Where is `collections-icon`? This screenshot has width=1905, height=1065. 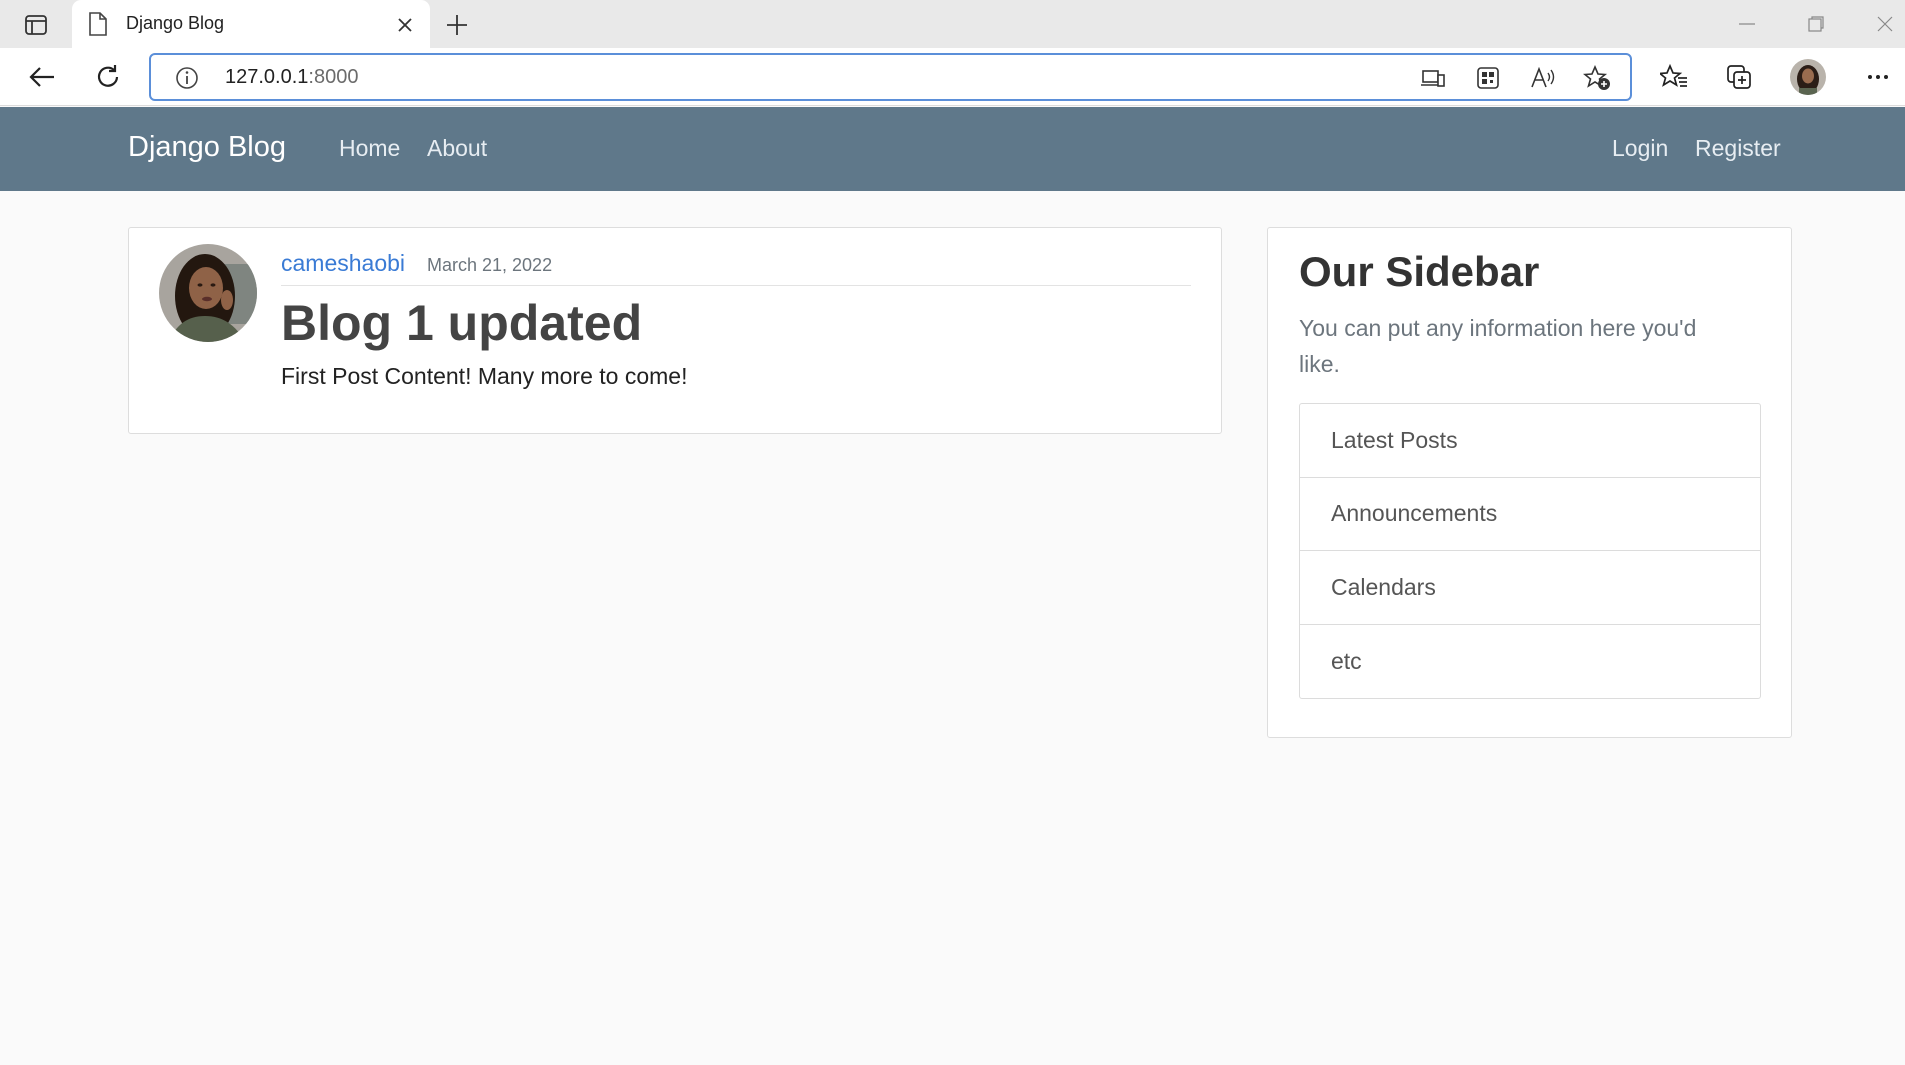 collections-icon is located at coordinates (1740, 77).